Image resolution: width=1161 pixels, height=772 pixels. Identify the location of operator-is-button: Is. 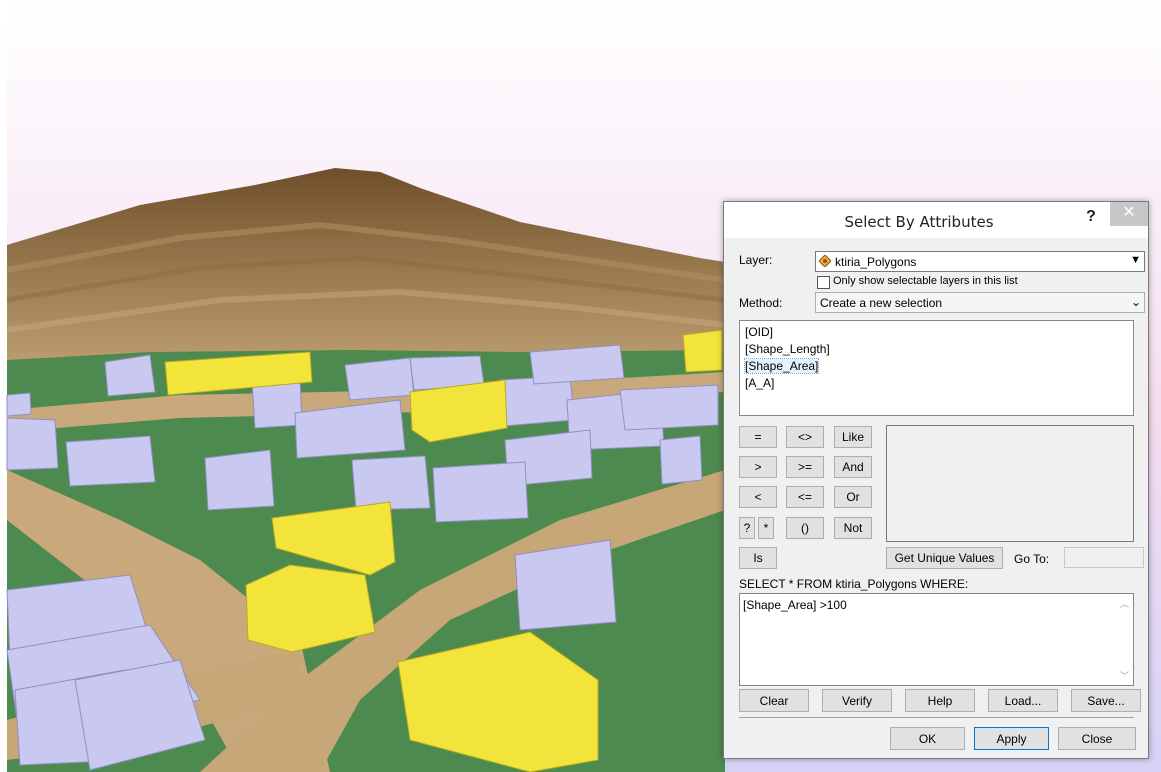
(758, 558).